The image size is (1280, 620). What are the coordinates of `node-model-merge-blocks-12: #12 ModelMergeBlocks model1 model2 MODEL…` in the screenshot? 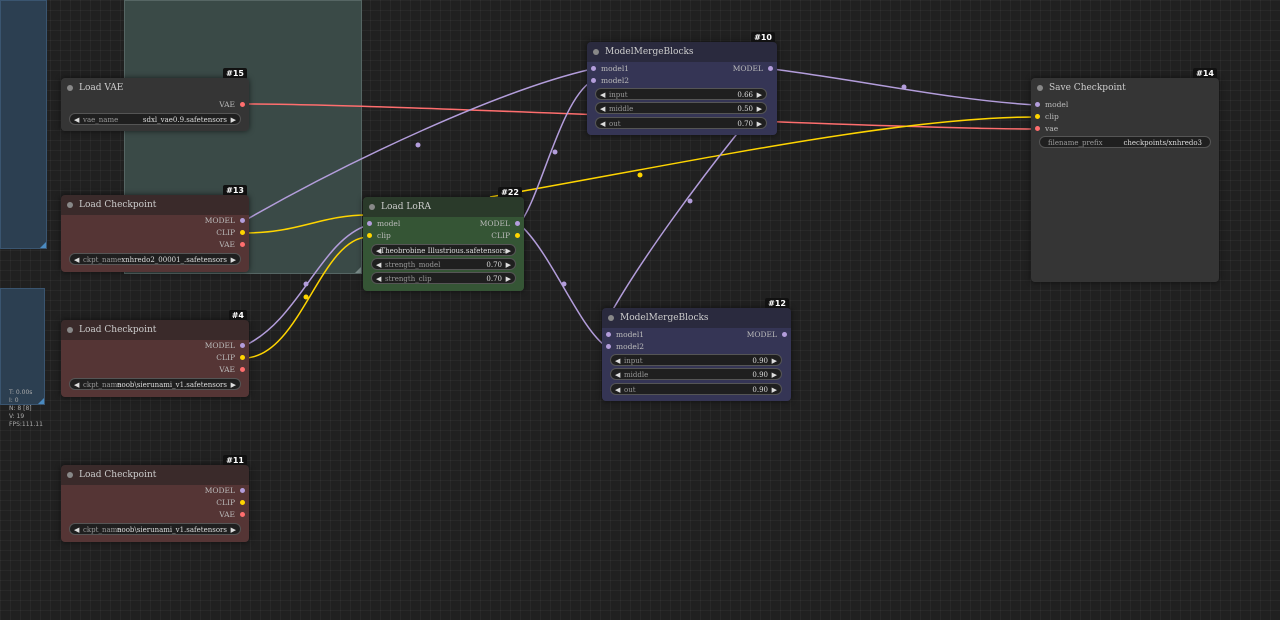 It's located at (696, 349).